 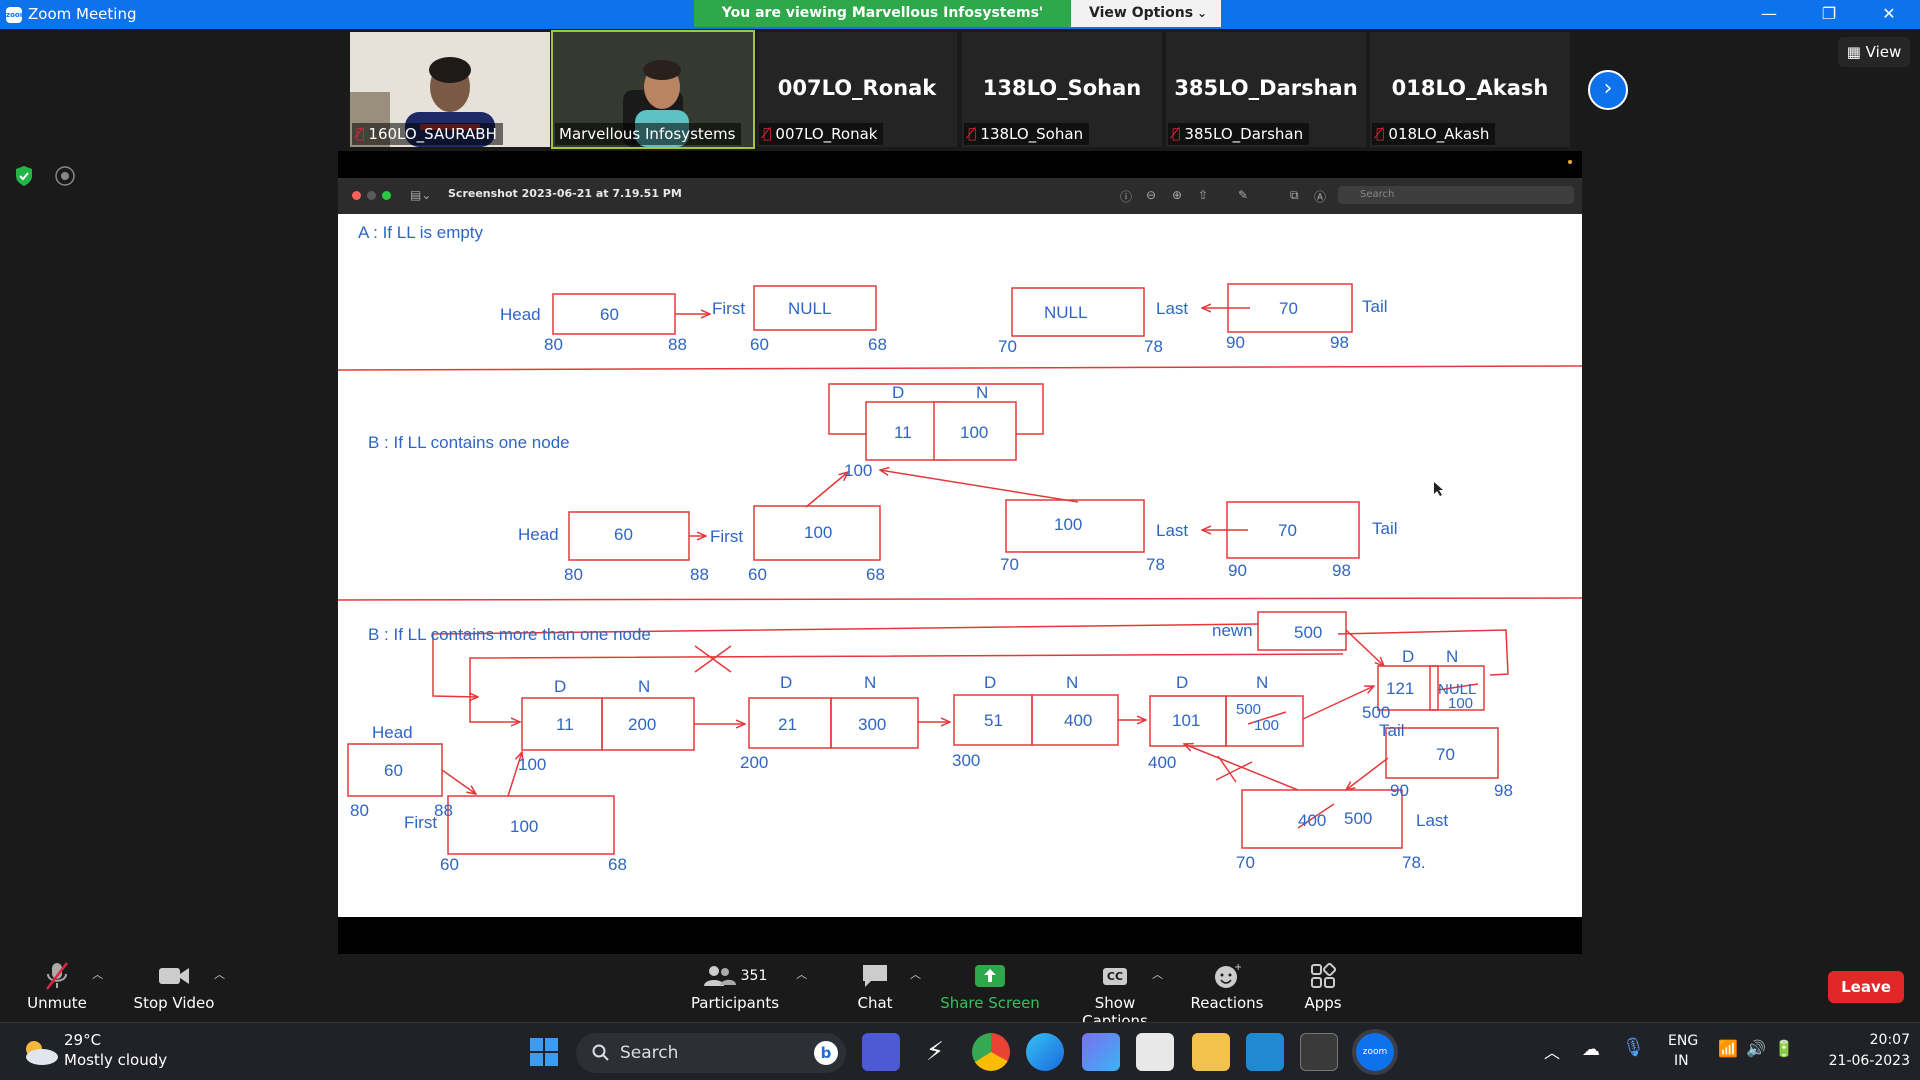 What do you see at coordinates (875, 990) in the screenshot?
I see `chat-button: Chat` at bounding box center [875, 990].